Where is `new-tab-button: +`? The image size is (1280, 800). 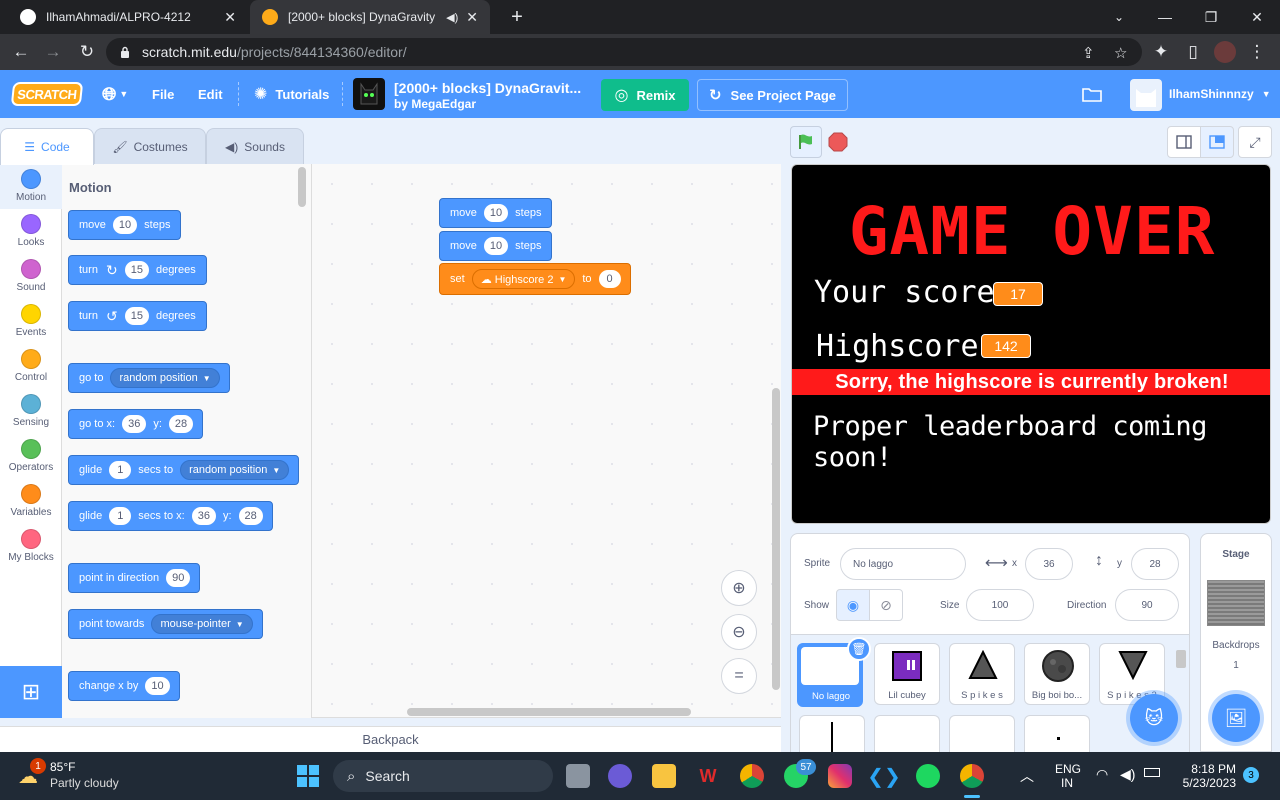 new-tab-button: + is located at coordinates (517, 17).